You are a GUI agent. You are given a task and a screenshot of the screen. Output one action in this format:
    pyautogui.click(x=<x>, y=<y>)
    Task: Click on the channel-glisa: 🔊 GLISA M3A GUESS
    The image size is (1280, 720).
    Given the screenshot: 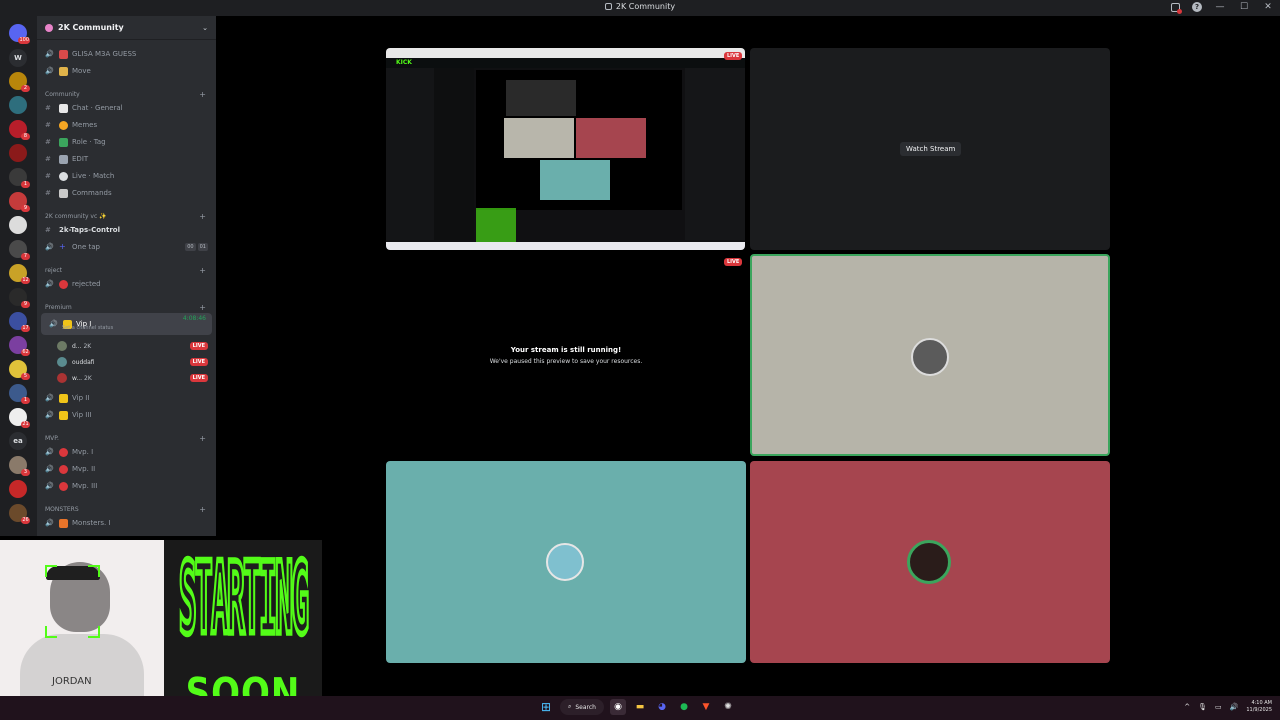 What is the action you would take?
    pyautogui.click(x=126, y=54)
    